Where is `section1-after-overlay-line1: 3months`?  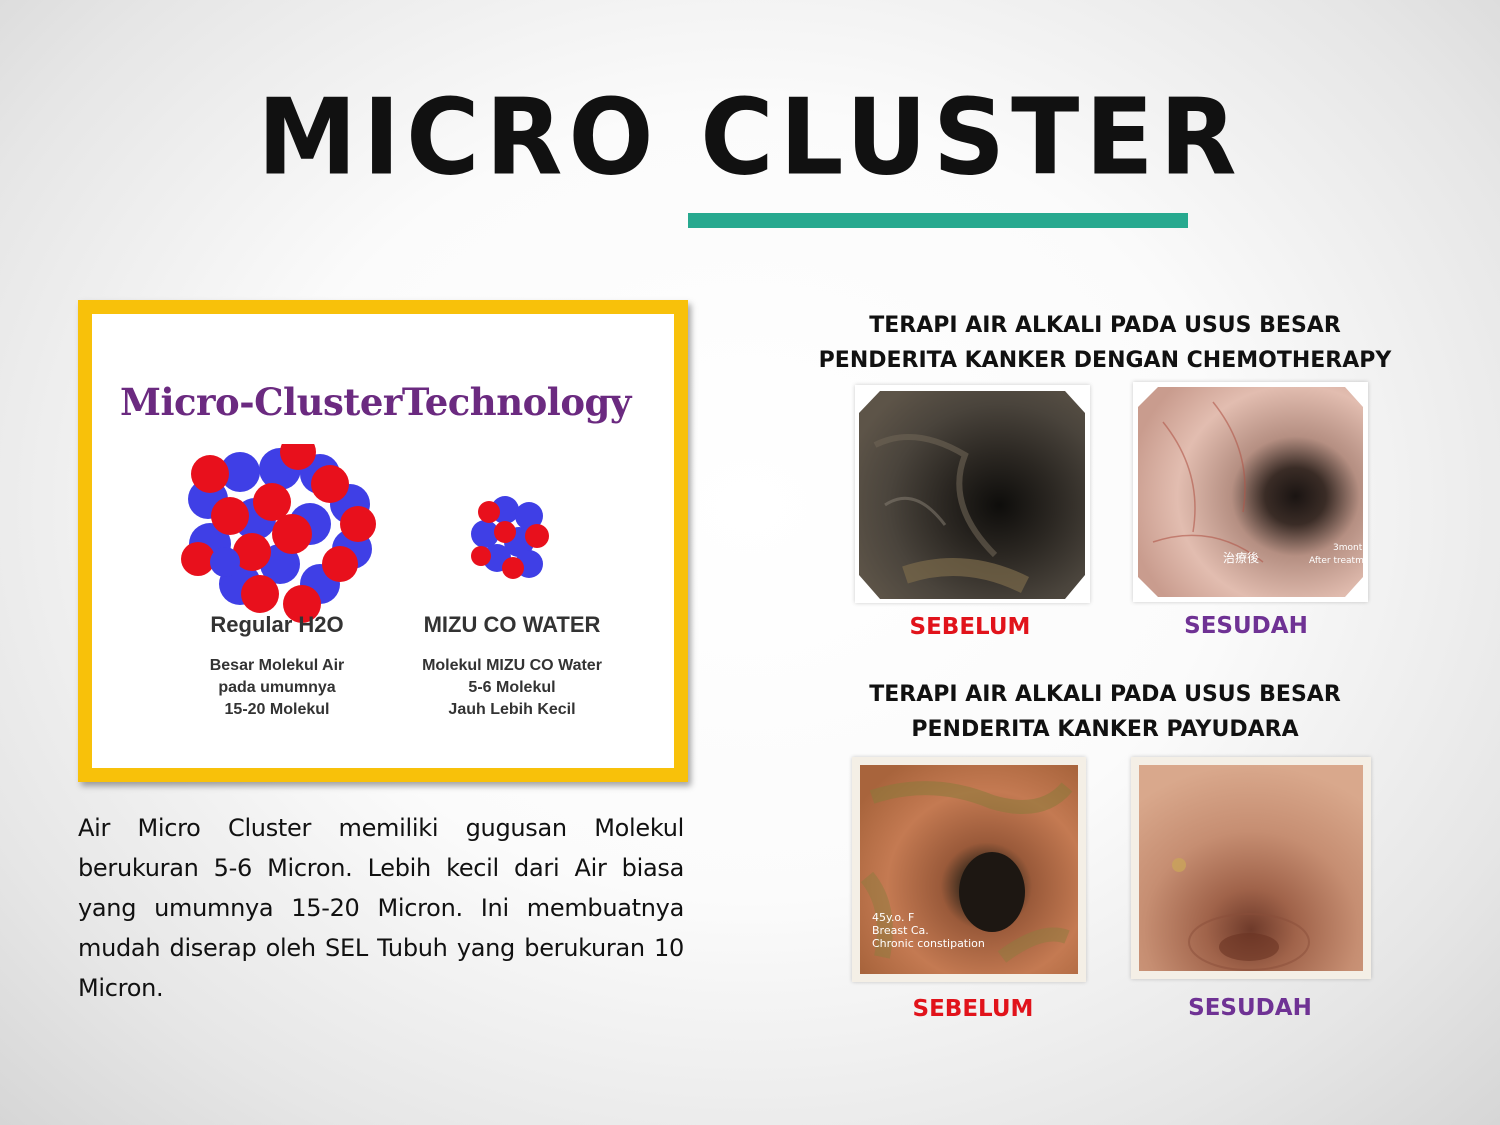
section1-after-overlay-line1: 3months is located at coordinates (1350, 548).